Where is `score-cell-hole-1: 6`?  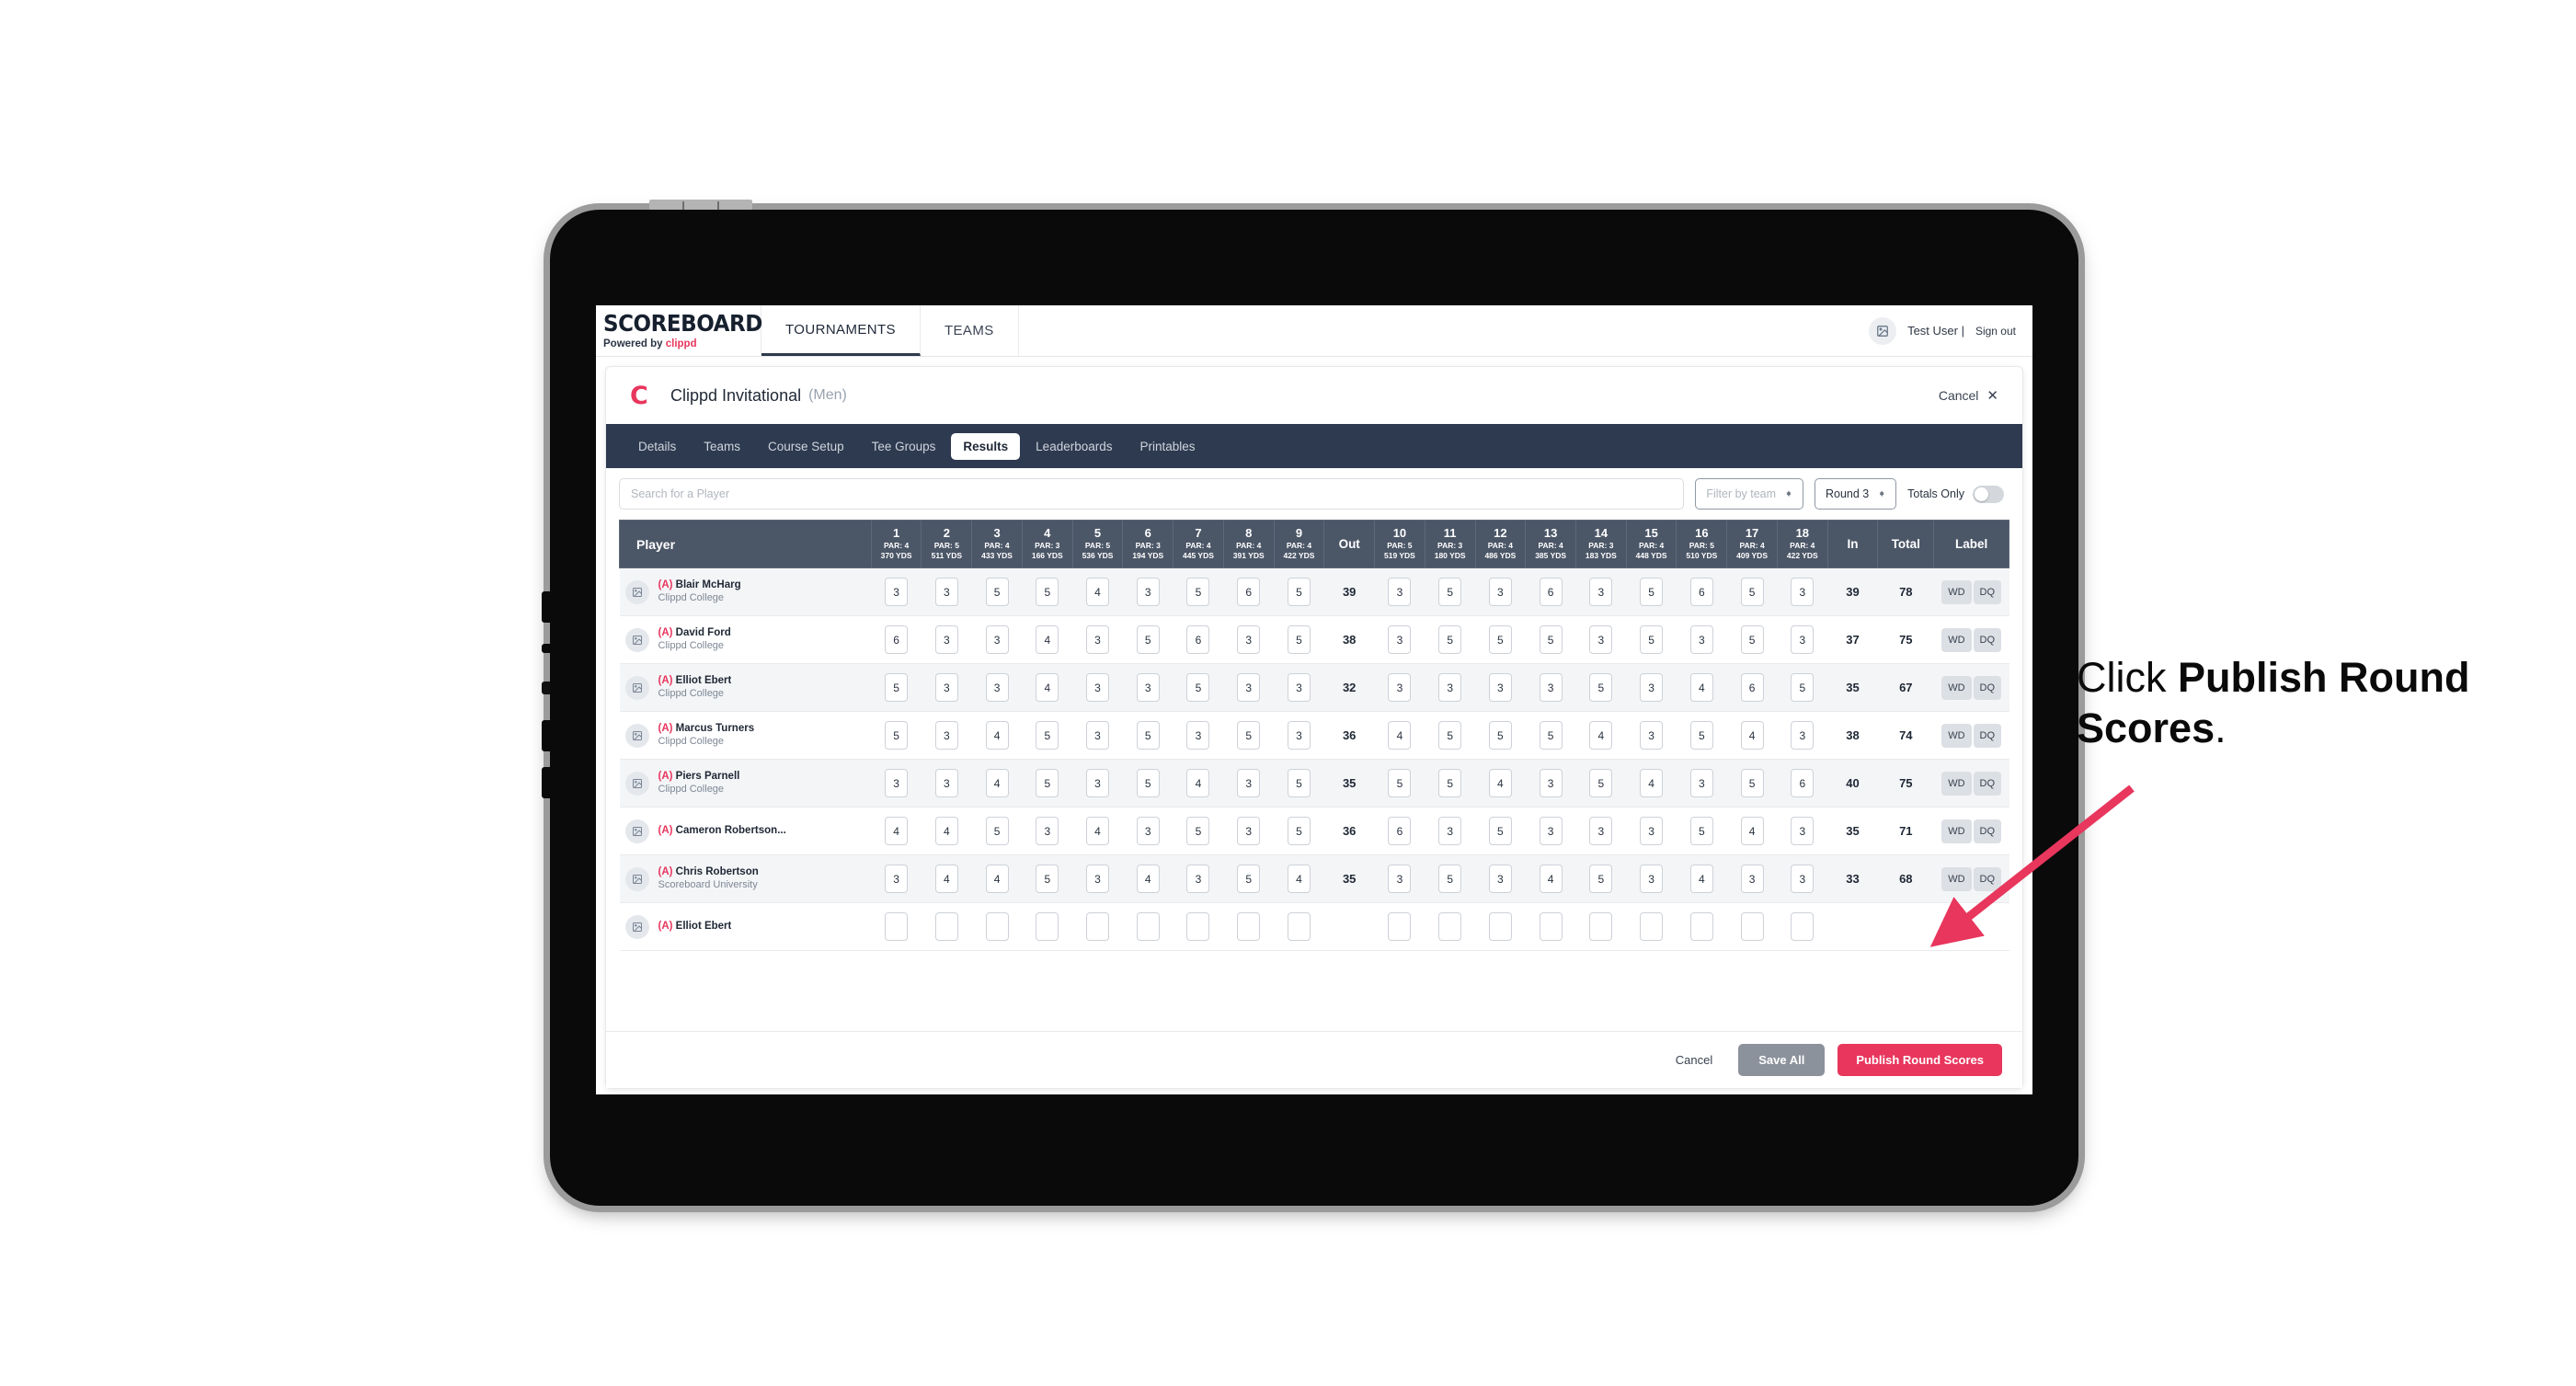 score-cell-hole-1: 6 is located at coordinates (896, 640).